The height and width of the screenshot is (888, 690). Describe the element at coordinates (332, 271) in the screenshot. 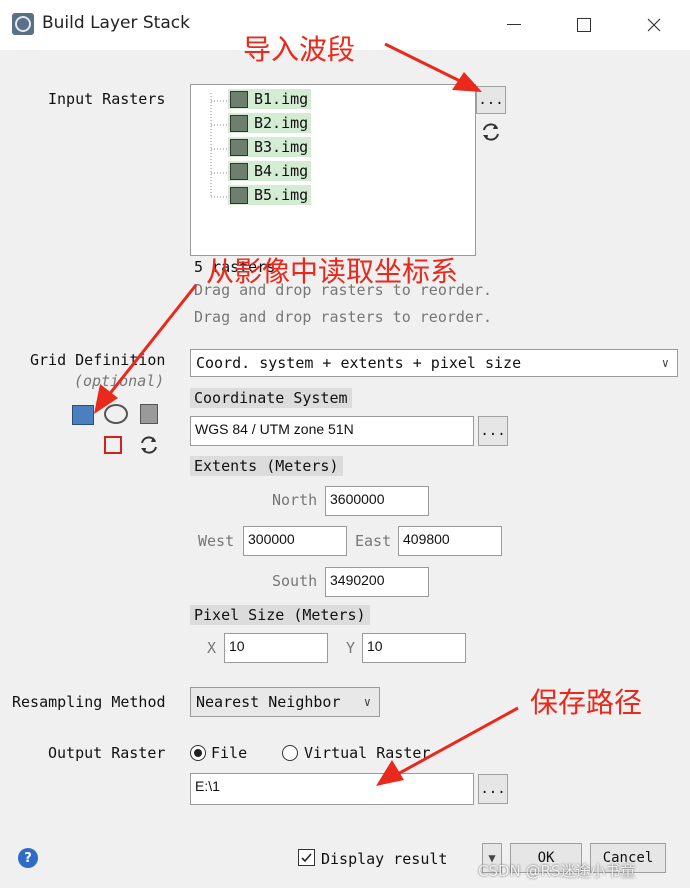

I see `annotation-read-coords: 从影像中读取坐标系` at that location.